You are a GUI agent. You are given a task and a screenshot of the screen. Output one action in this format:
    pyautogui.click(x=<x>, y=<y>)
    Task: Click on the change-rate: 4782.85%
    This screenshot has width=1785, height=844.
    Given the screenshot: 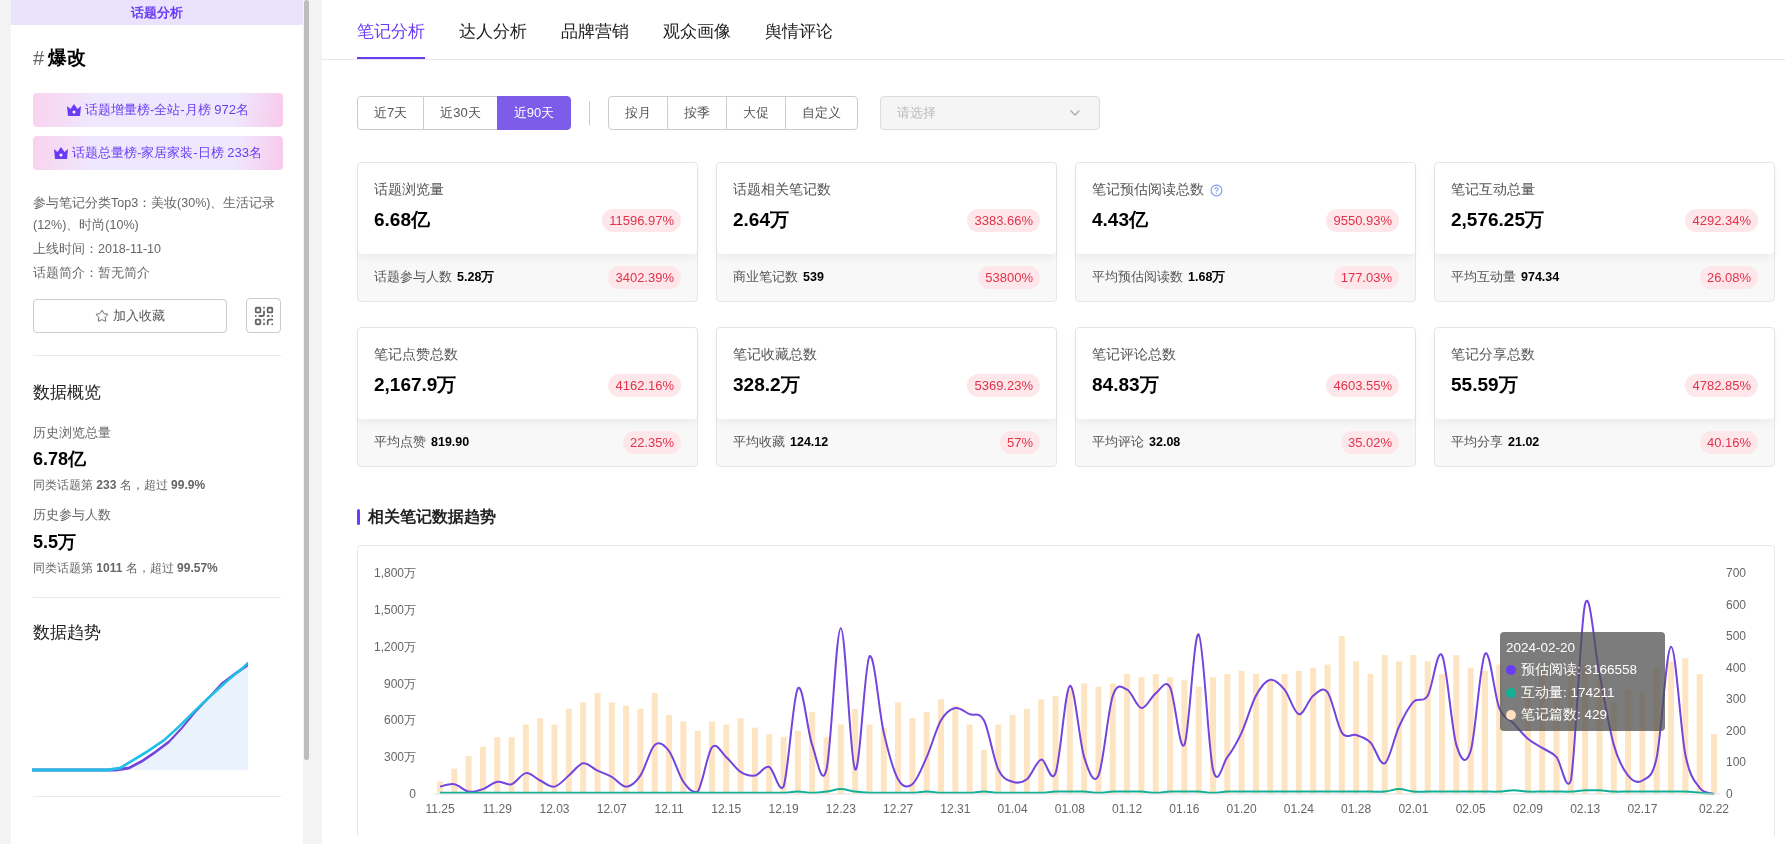 What is the action you would take?
    pyautogui.click(x=1721, y=385)
    